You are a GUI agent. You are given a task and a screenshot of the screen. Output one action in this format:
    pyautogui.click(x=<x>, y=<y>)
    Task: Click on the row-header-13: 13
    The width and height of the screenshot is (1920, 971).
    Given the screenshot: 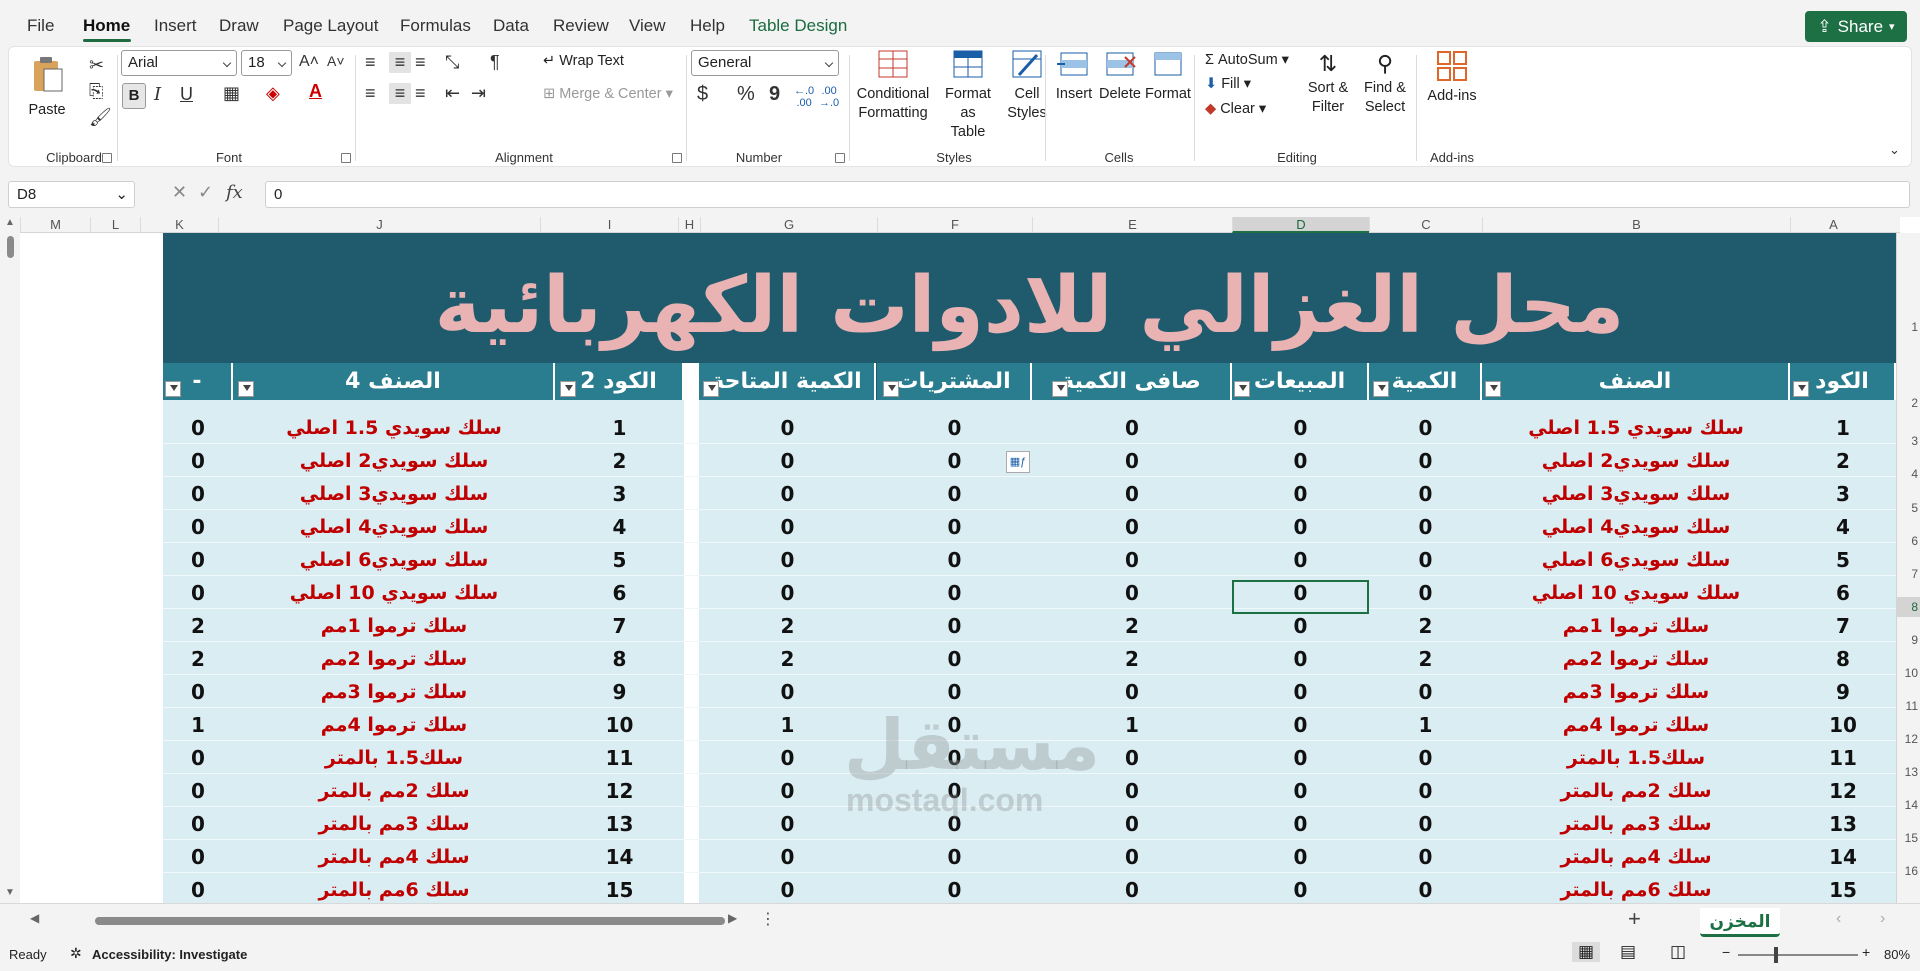 What is the action you would take?
    pyautogui.click(x=1908, y=772)
    